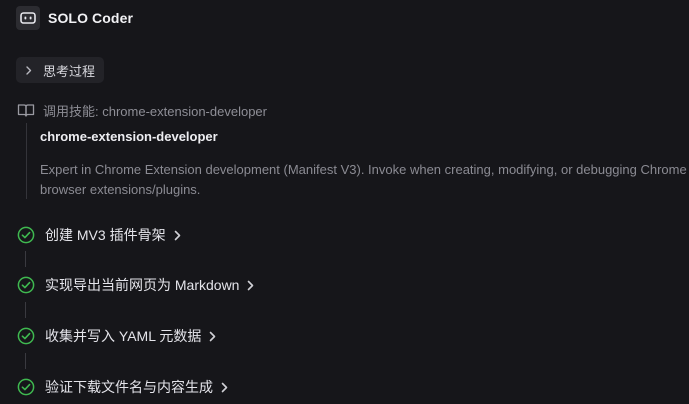  I want to click on skill-invocation: 调用技能: chrome-extension-developer, so click(142, 110).